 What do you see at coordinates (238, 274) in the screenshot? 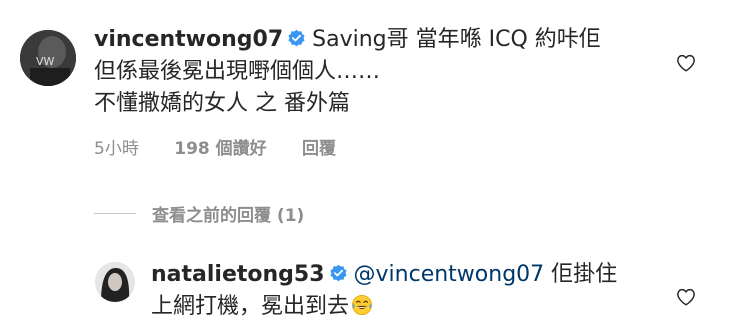
I see `reply-username: natalietong53` at bounding box center [238, 274].